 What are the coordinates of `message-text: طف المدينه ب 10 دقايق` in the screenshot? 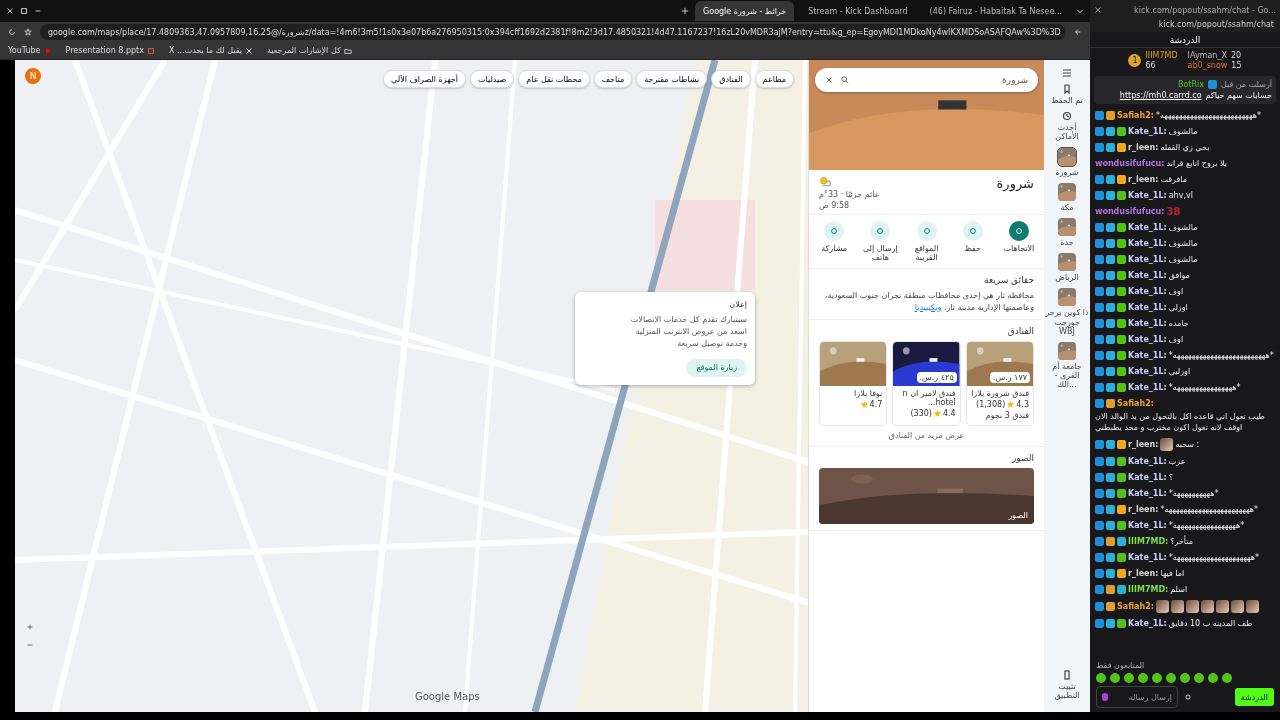 It's located at (1210, 623).